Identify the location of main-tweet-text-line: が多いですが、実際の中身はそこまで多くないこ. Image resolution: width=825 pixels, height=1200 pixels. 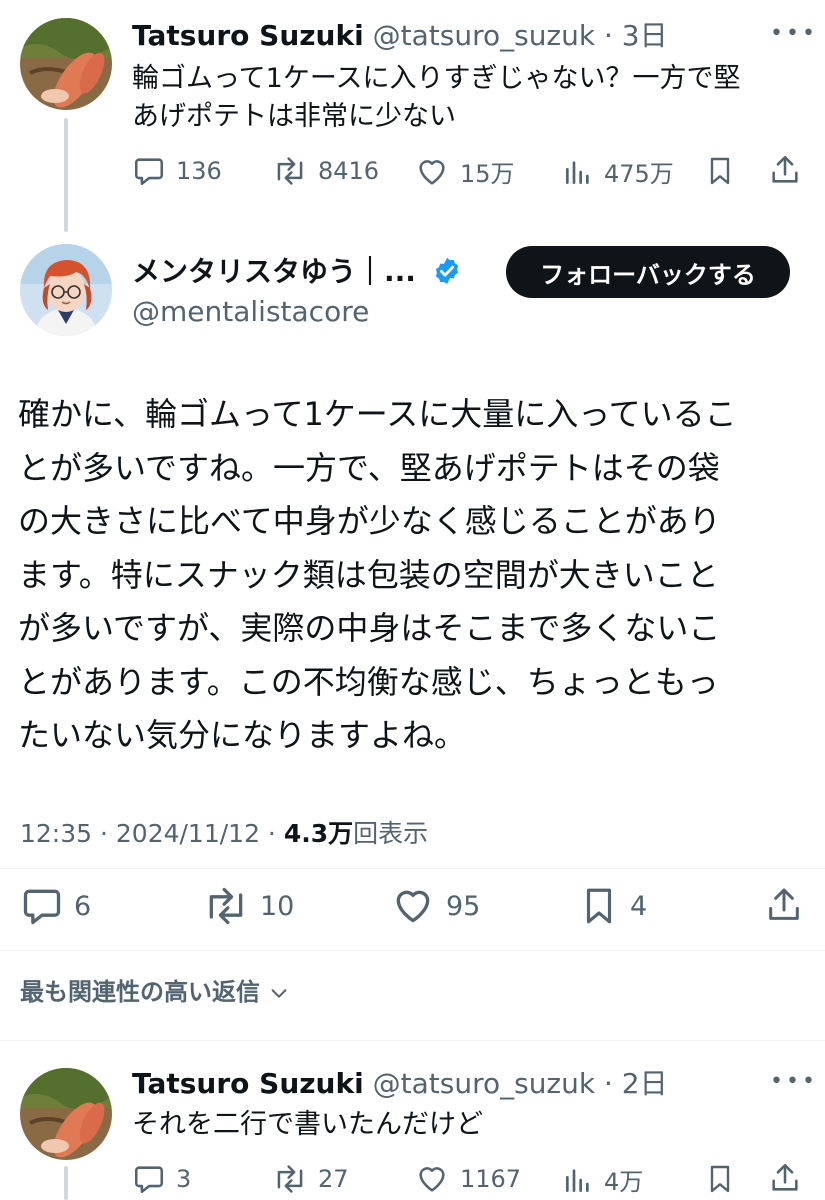
(369, 628).